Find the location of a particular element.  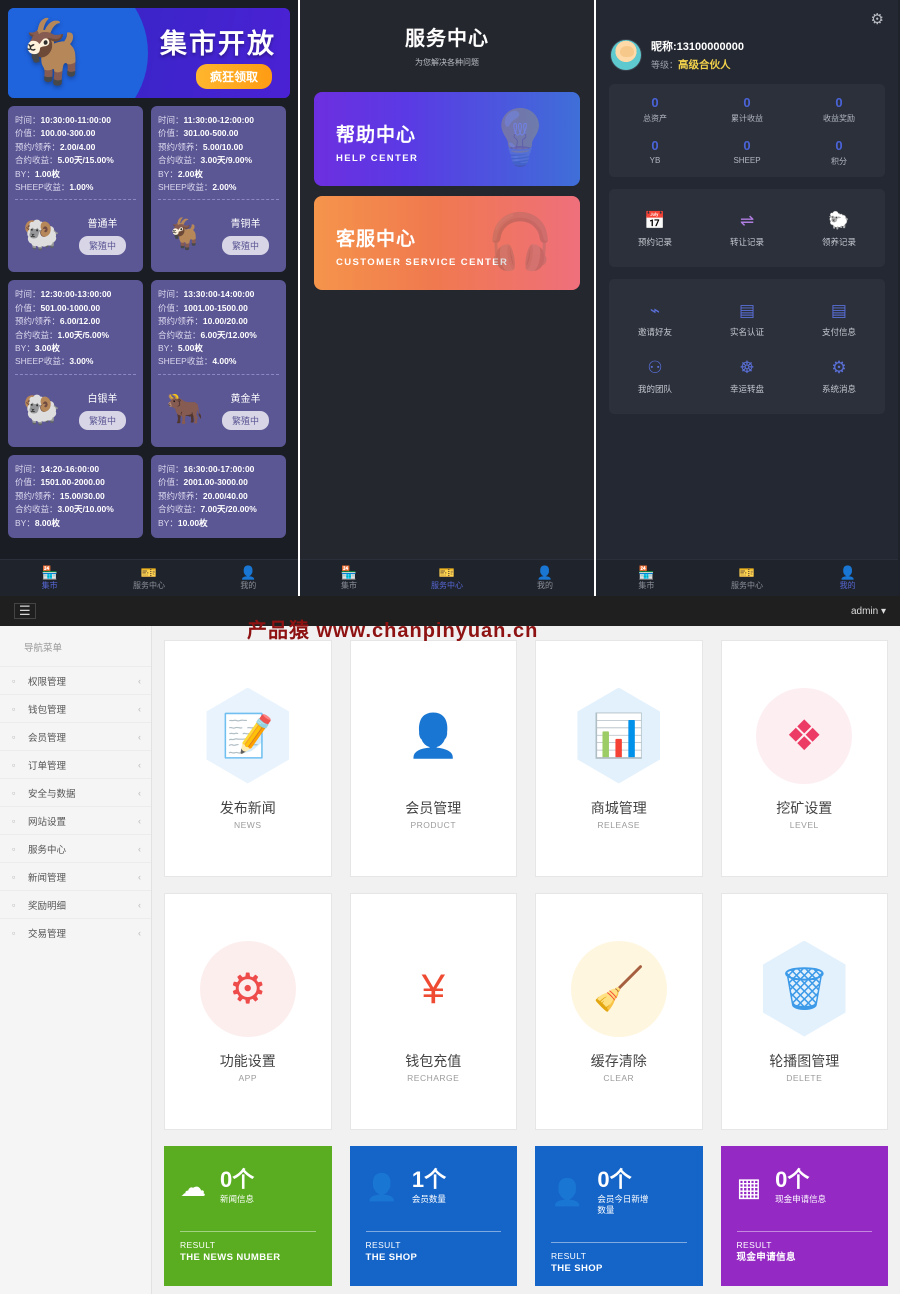

calendar-clock-icon: 📅 is located at coordinates (655, 220).